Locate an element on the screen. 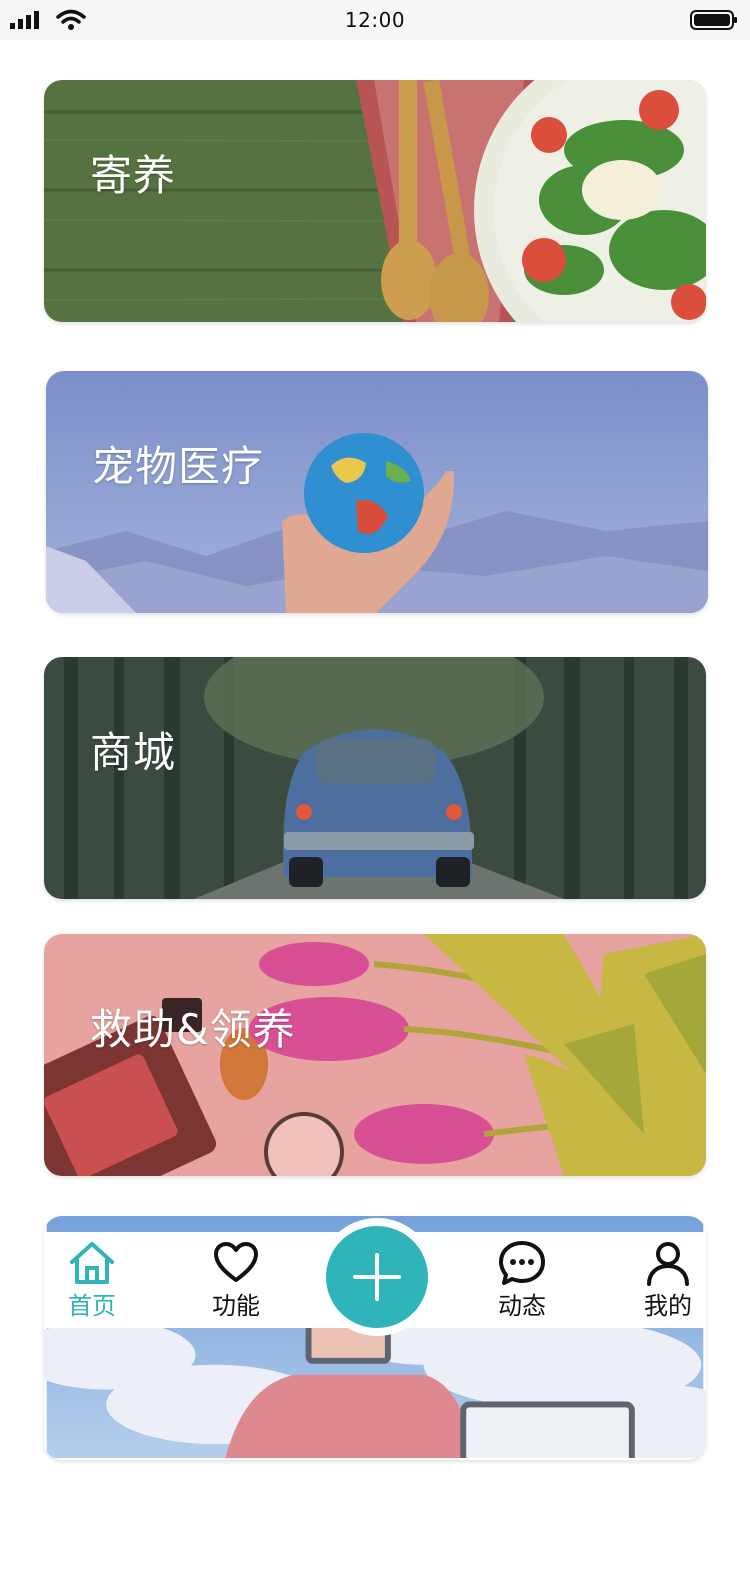 This screenshot has width=750, height=1596. card-label: 寄养 is located at coordinates (133, 175).